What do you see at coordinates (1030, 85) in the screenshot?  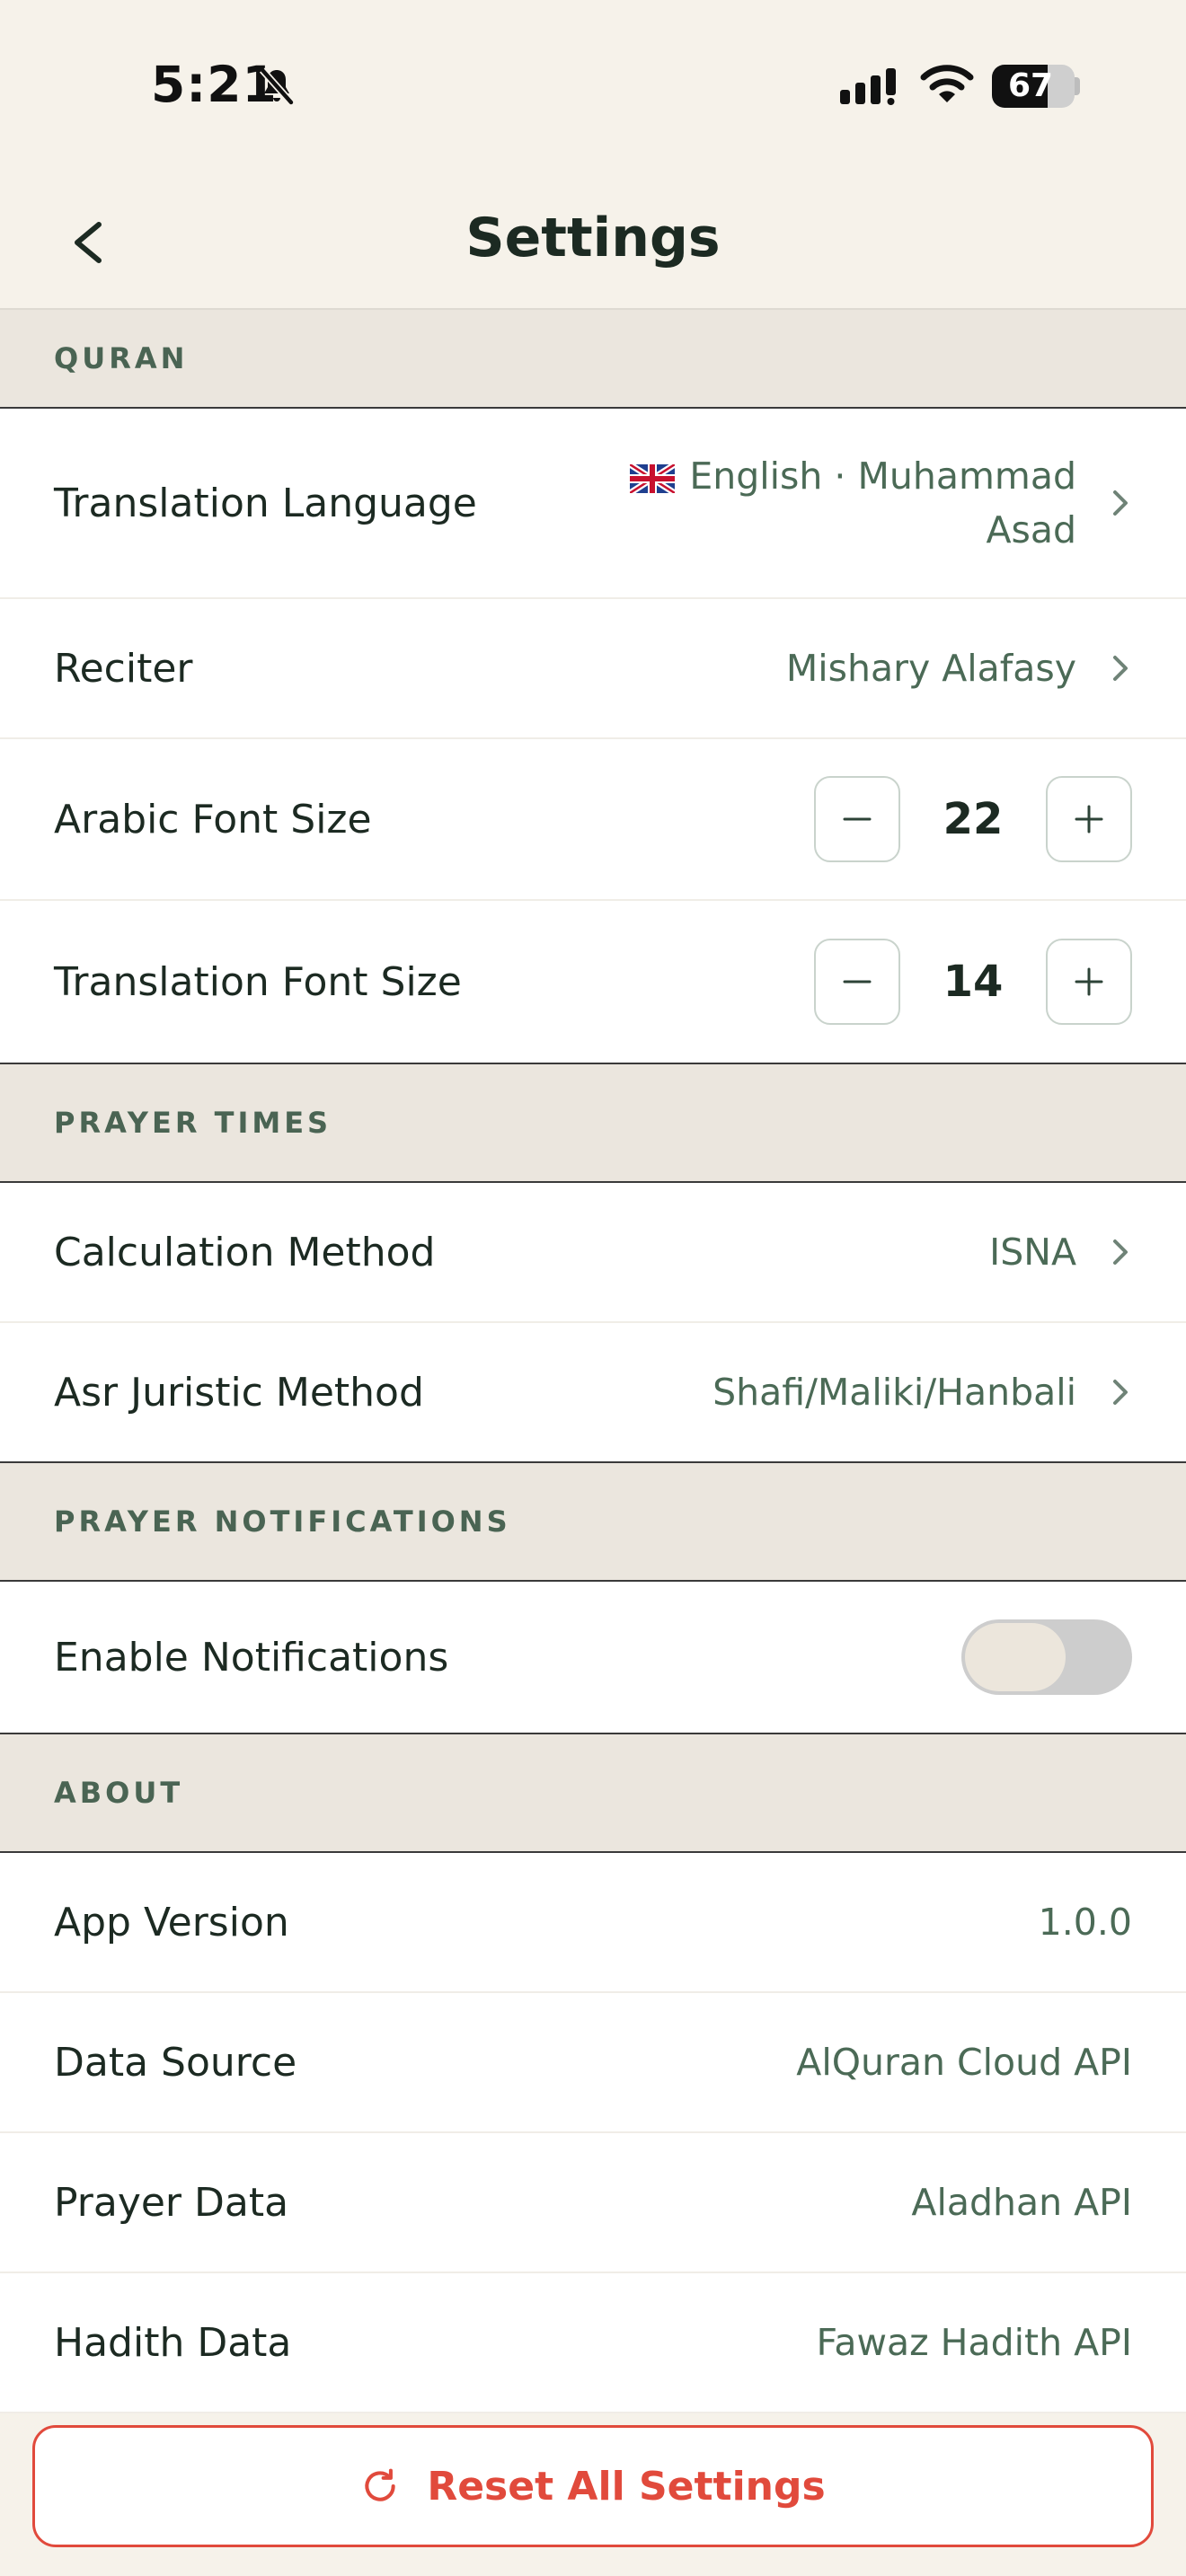 I see `battery-percent: 67` at bounding box center [1030, 85].